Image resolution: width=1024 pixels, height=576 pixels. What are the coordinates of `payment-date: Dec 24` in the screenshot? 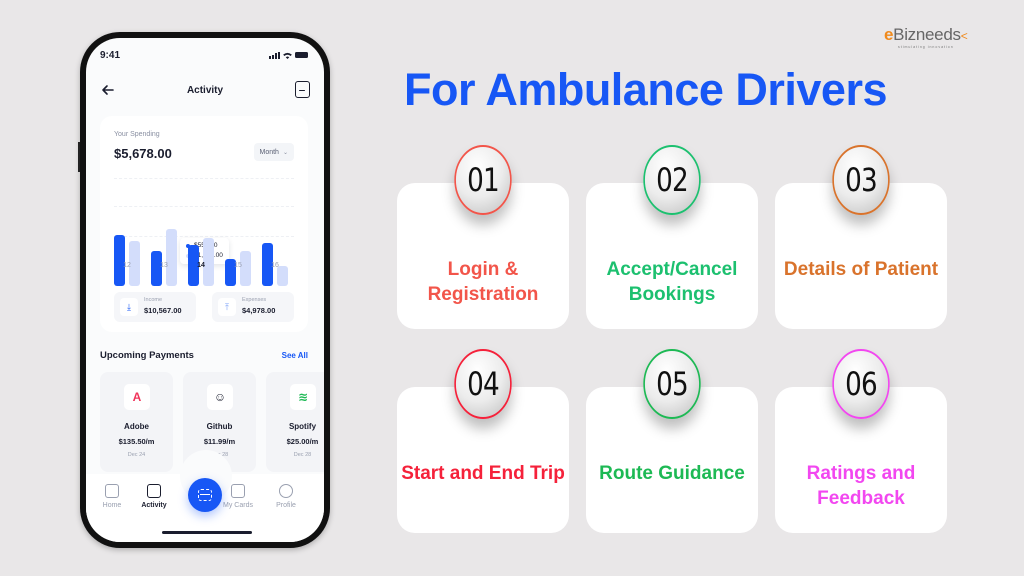 It's located at (136, 455).